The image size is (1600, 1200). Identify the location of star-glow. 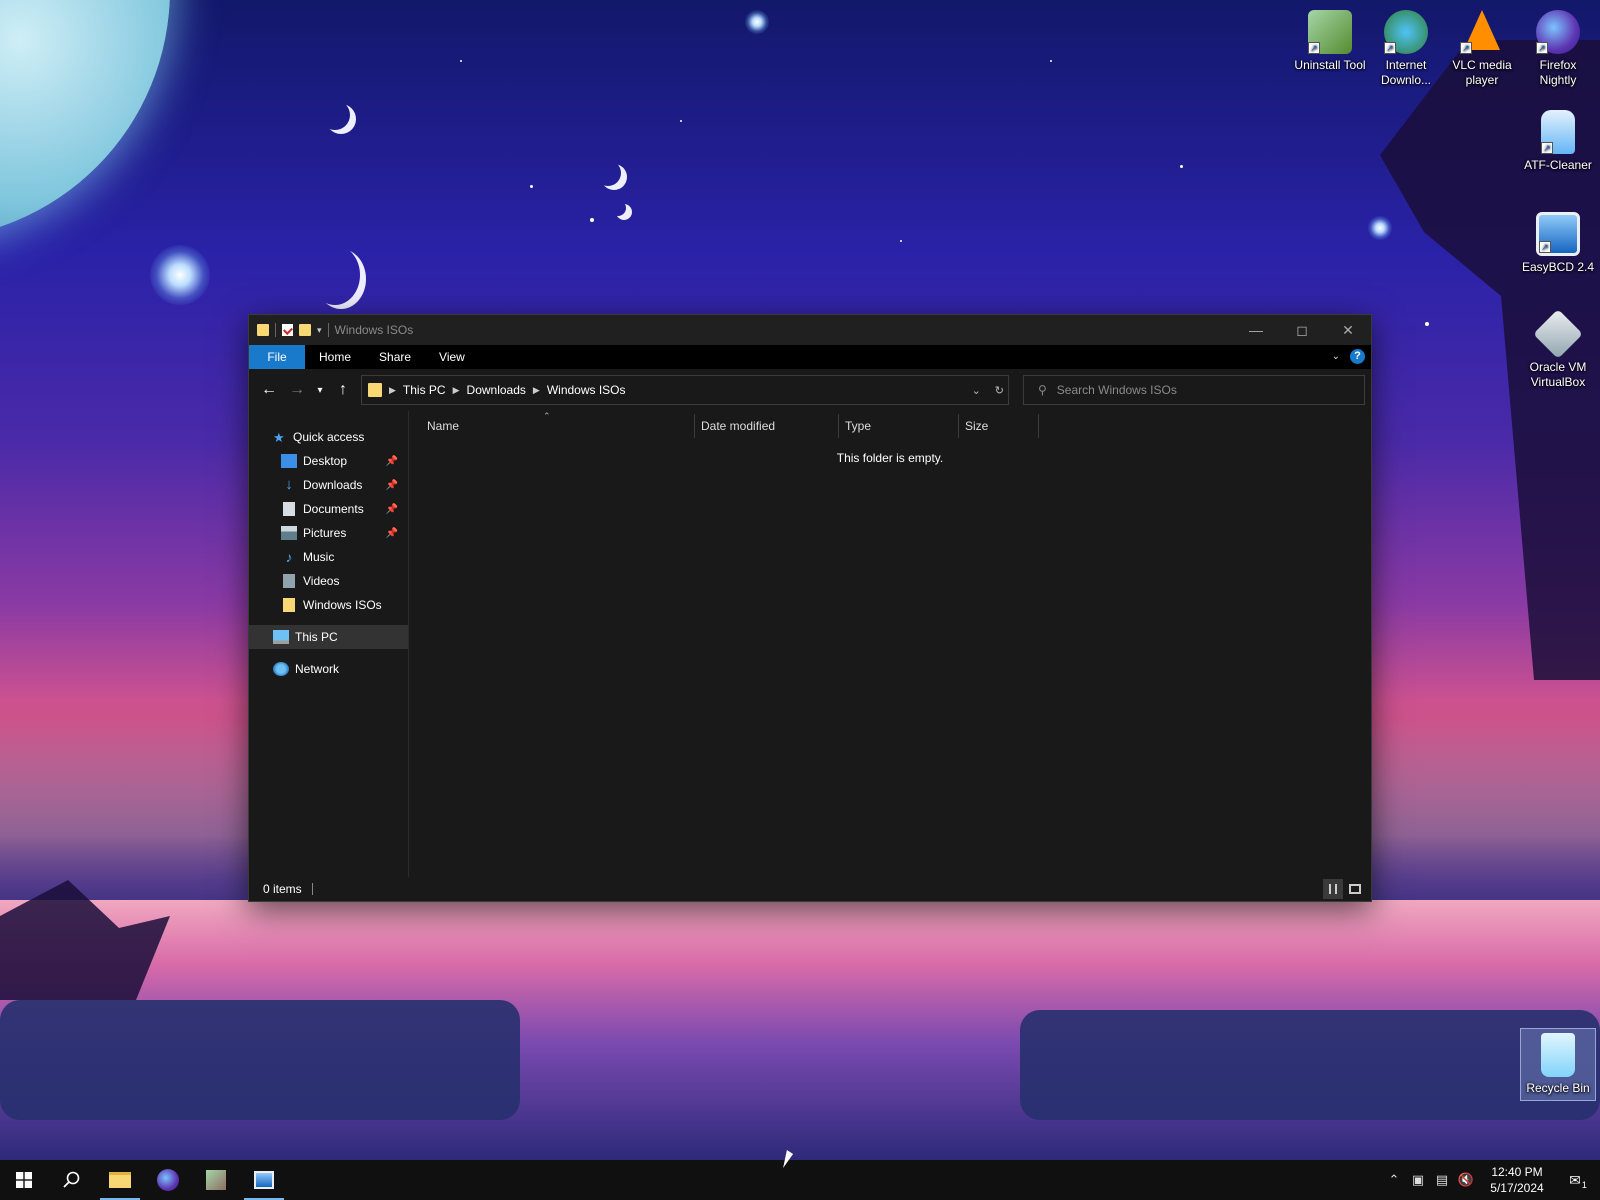
(757, 22).